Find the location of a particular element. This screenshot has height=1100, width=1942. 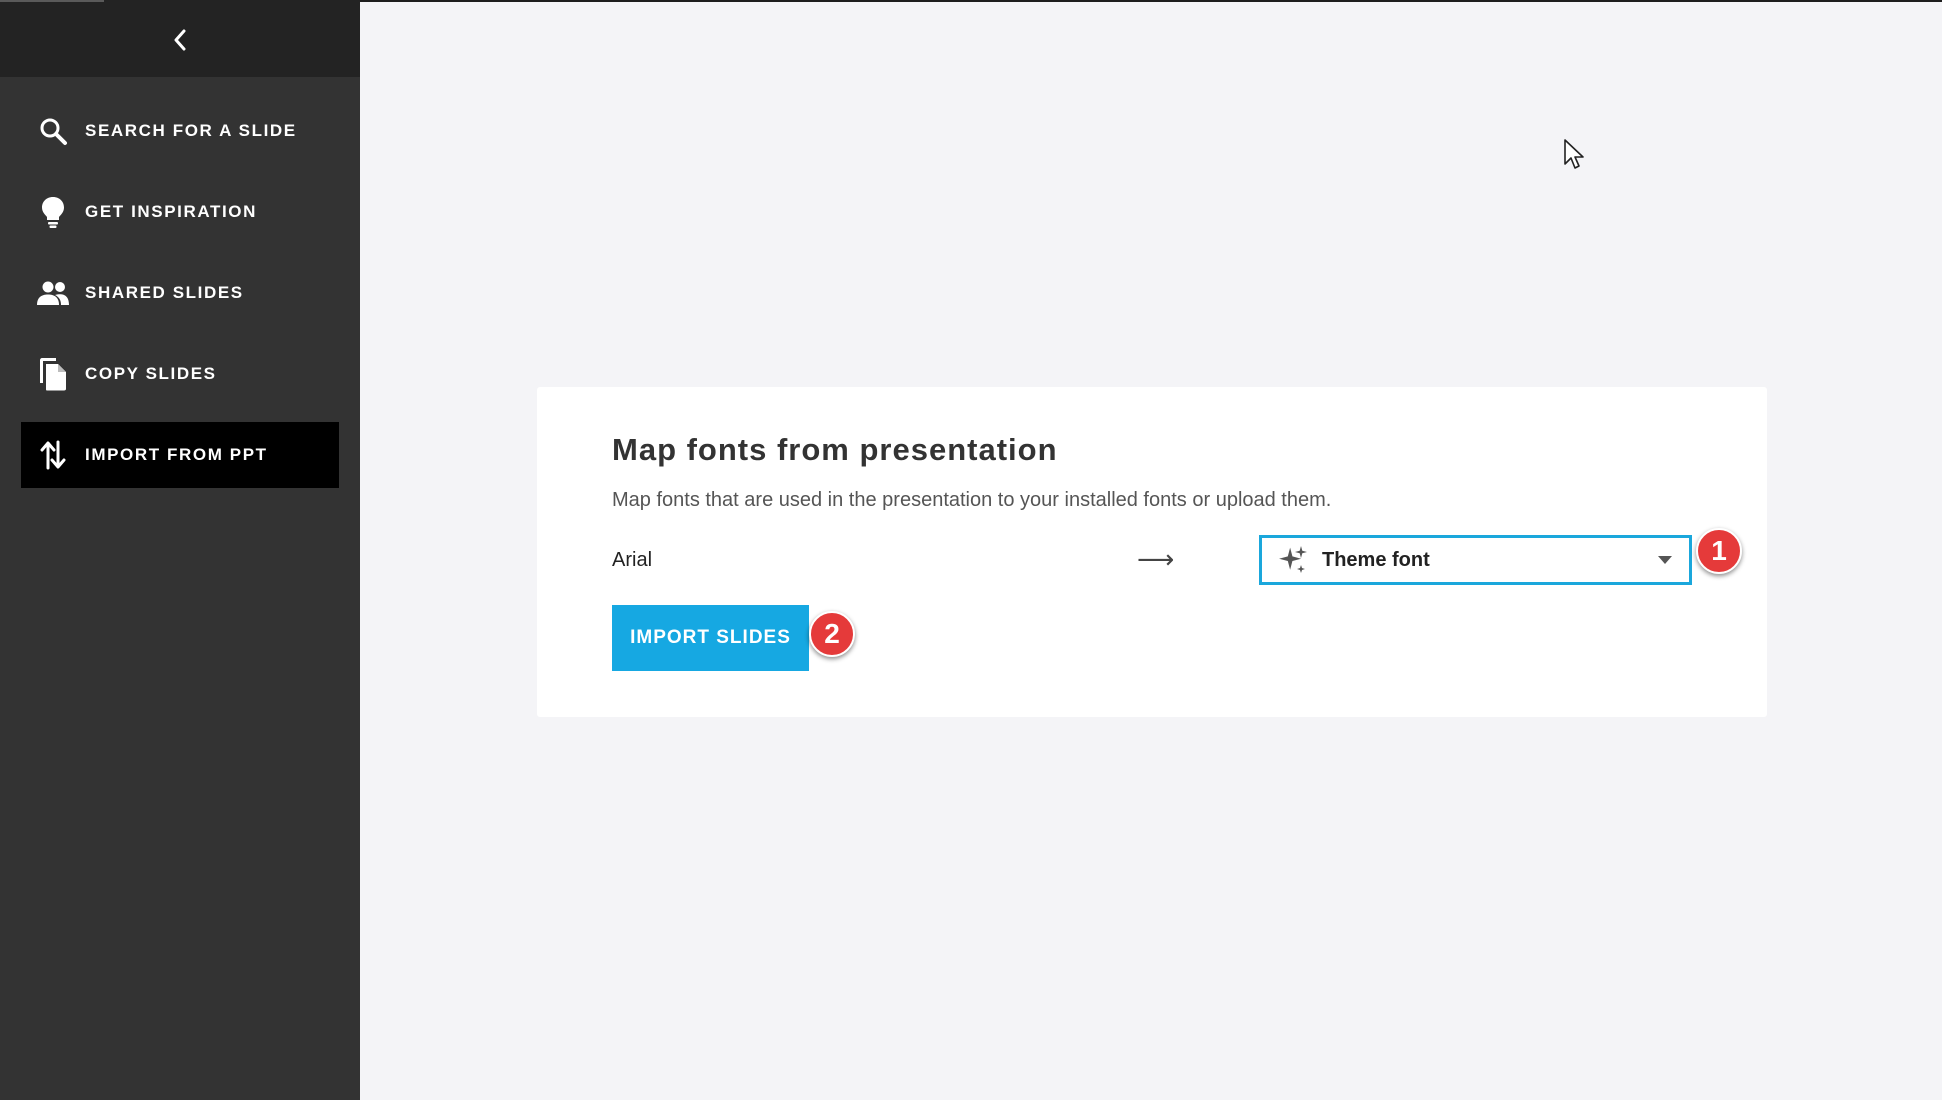

import-slides-button: IMPORT SLIDES is located at coordinates (710, 638).